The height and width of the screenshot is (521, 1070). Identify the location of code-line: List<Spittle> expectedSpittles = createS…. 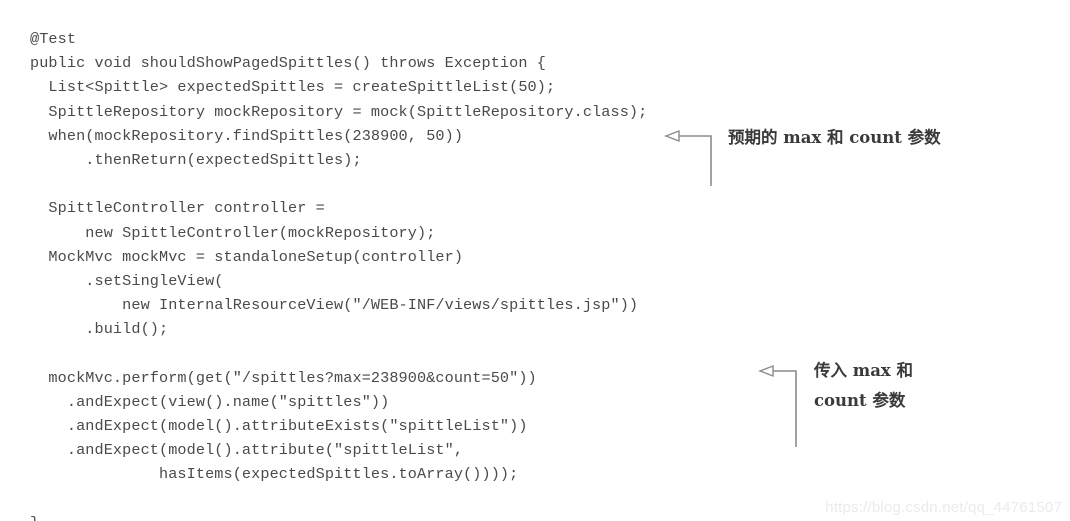
(293, 87).